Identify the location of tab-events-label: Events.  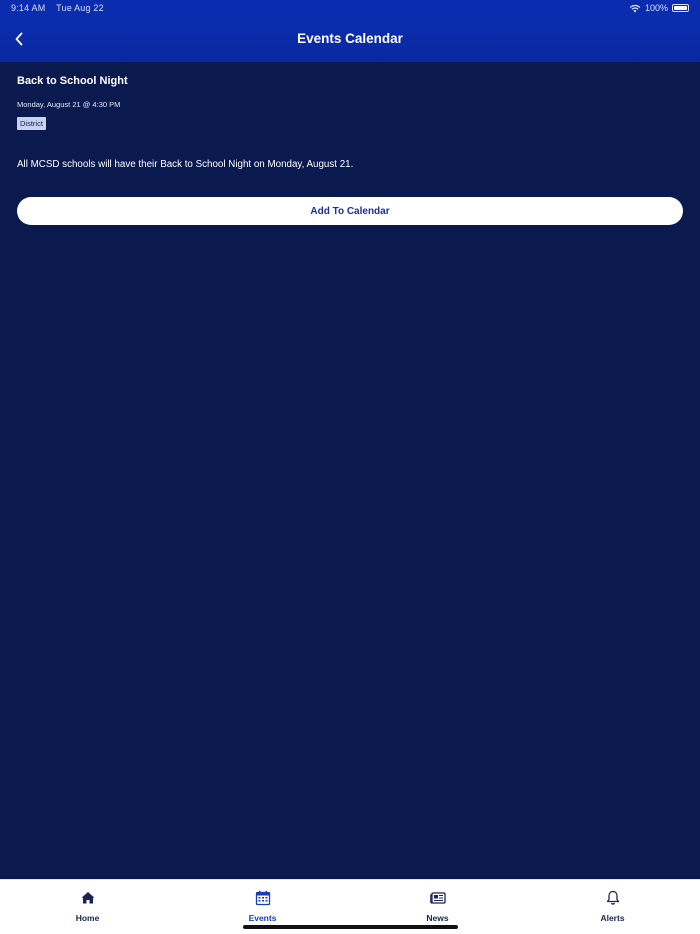
(262, 918).